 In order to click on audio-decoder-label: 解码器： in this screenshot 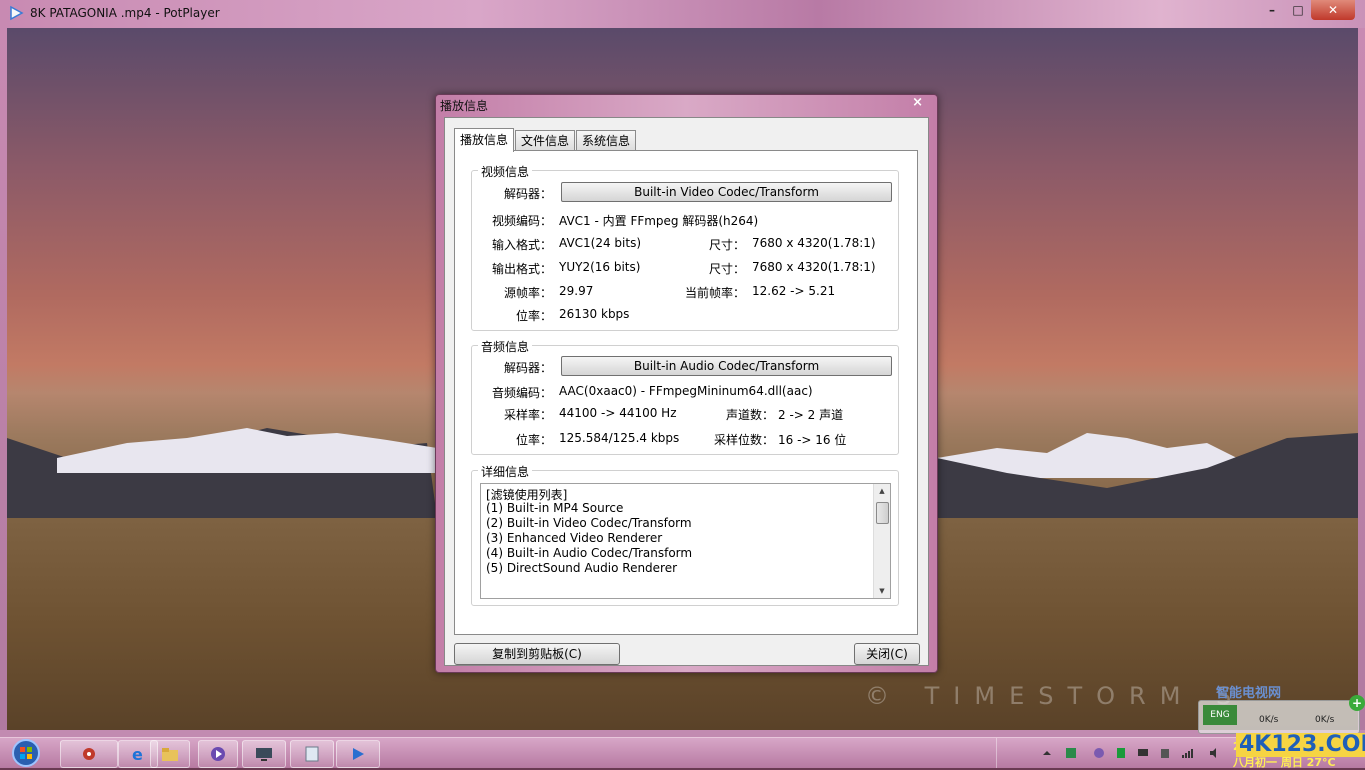, I will do `click(527, 368)`.